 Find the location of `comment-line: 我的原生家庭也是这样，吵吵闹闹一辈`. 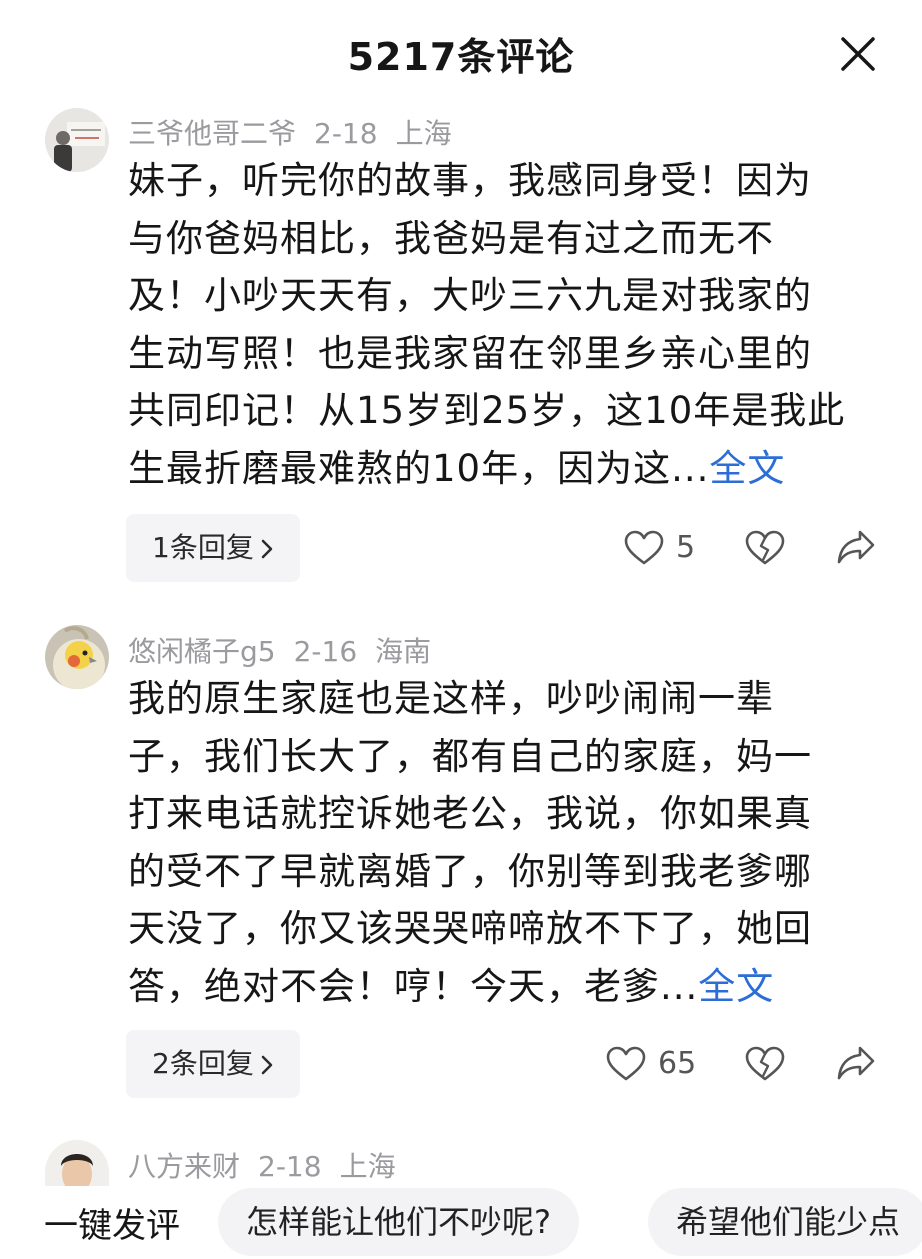

comment-line: 我的原生家庭也是这样，吵吵闹闹一辈 is located at coordinates (451, 698).